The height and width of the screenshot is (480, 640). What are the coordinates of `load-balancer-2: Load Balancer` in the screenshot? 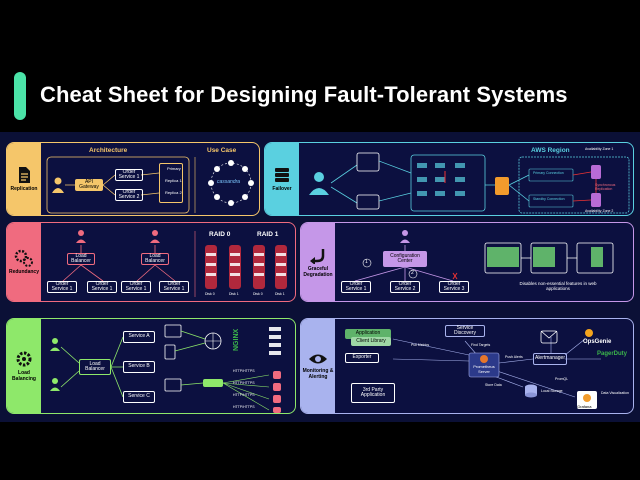 It's located at (155, 259).